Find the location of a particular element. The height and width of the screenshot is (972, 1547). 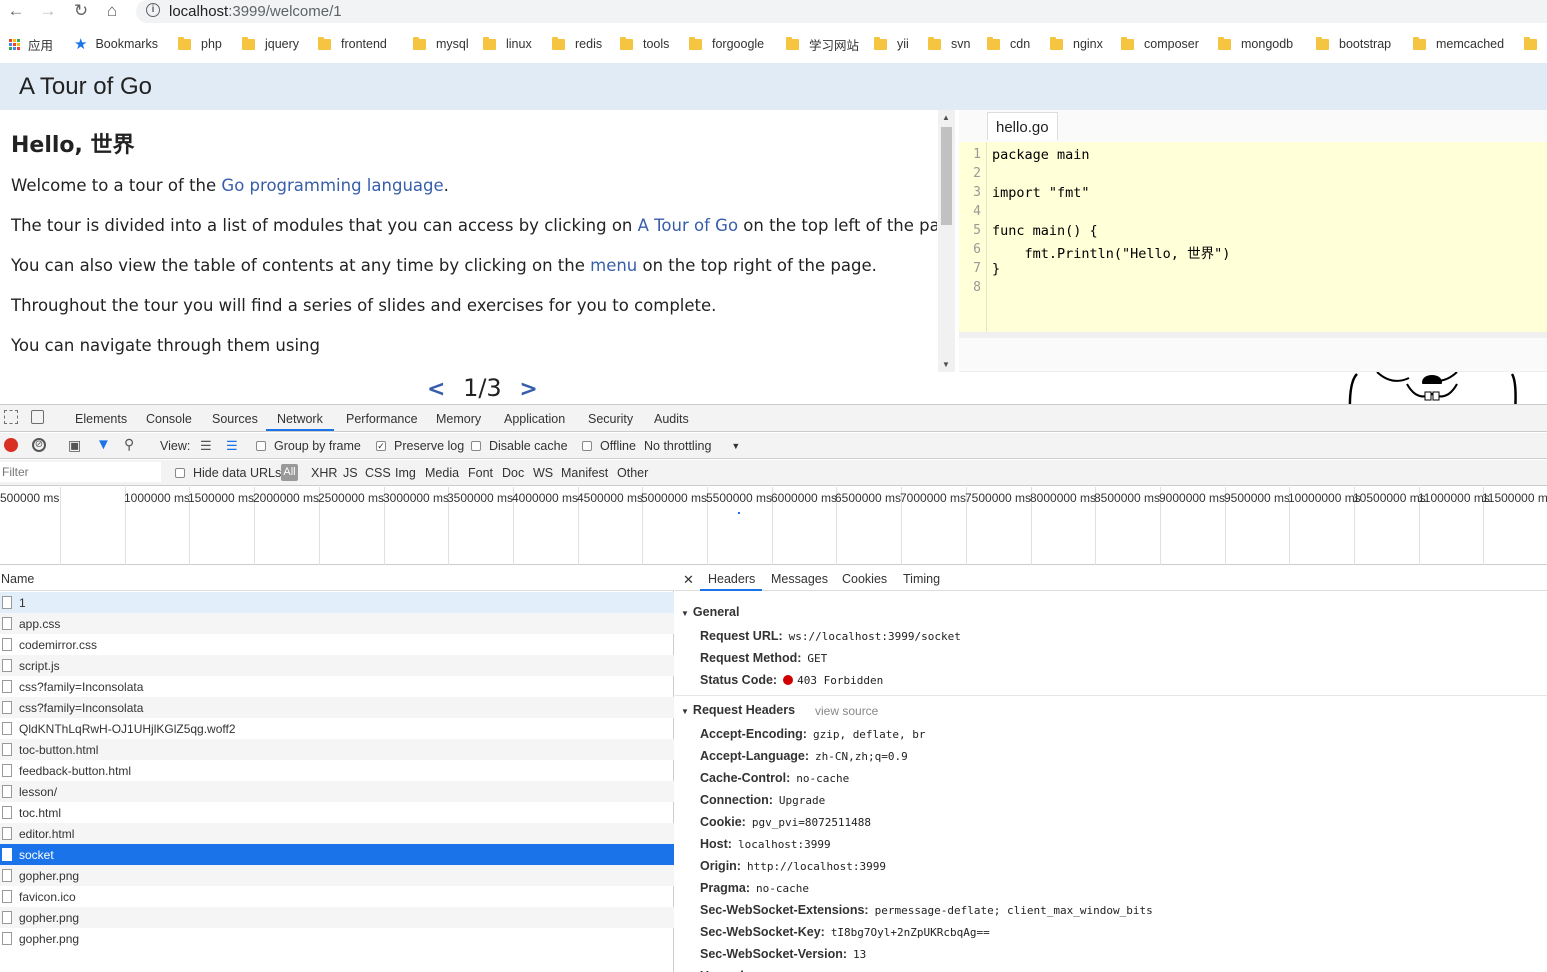

filter-type-other: Other is located at coordinates (632, 473).